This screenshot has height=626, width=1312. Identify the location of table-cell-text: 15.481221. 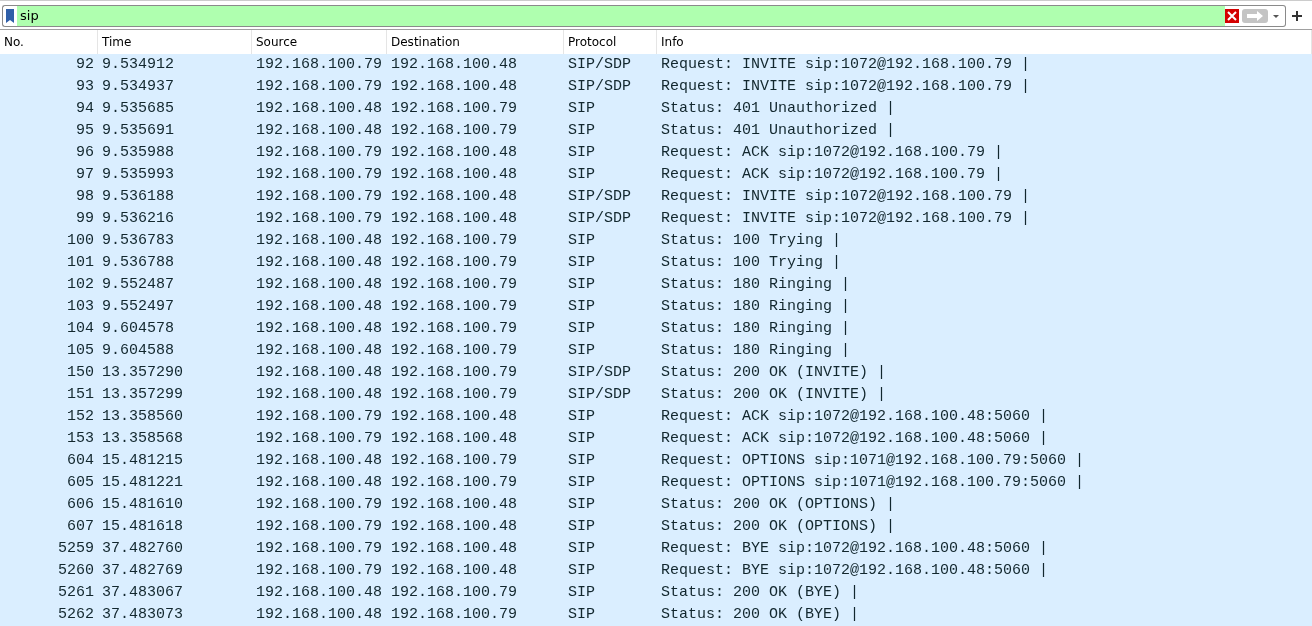
(142, 483).